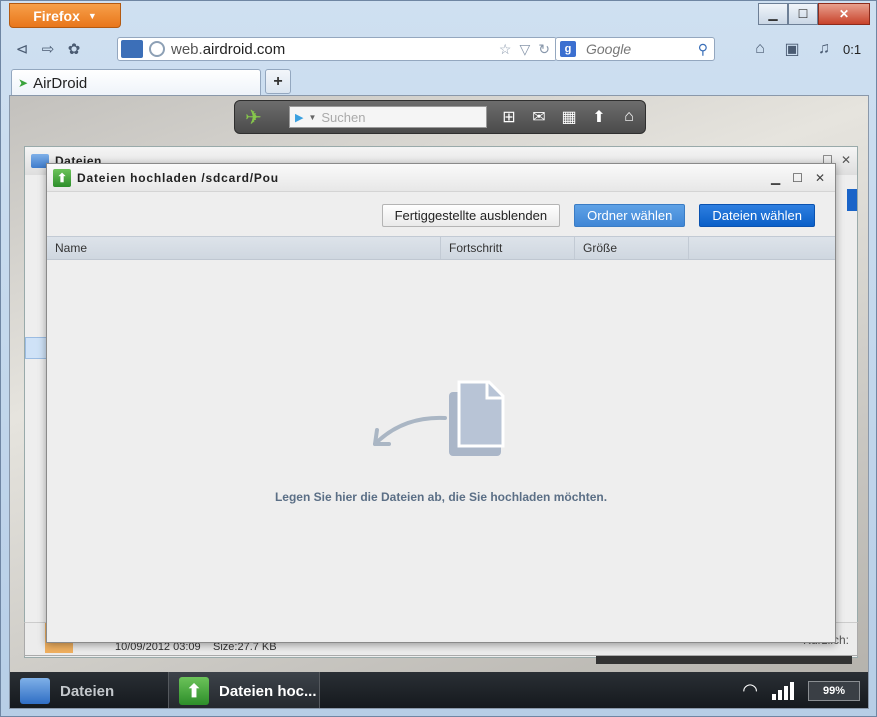  I want to click on url-dropdown-icon: ▽, so click(524, 49).